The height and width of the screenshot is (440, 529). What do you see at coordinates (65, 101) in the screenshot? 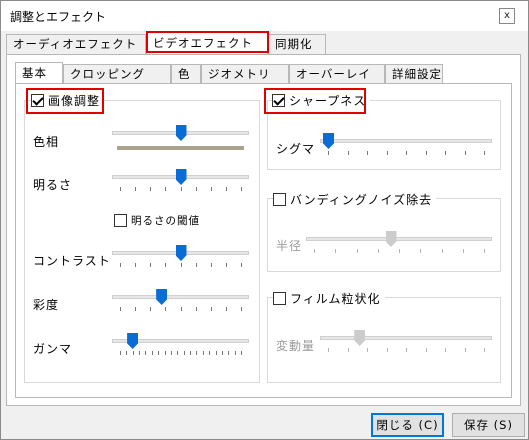
I see `highlight-image-adjust` at bounding box center [65, 101].